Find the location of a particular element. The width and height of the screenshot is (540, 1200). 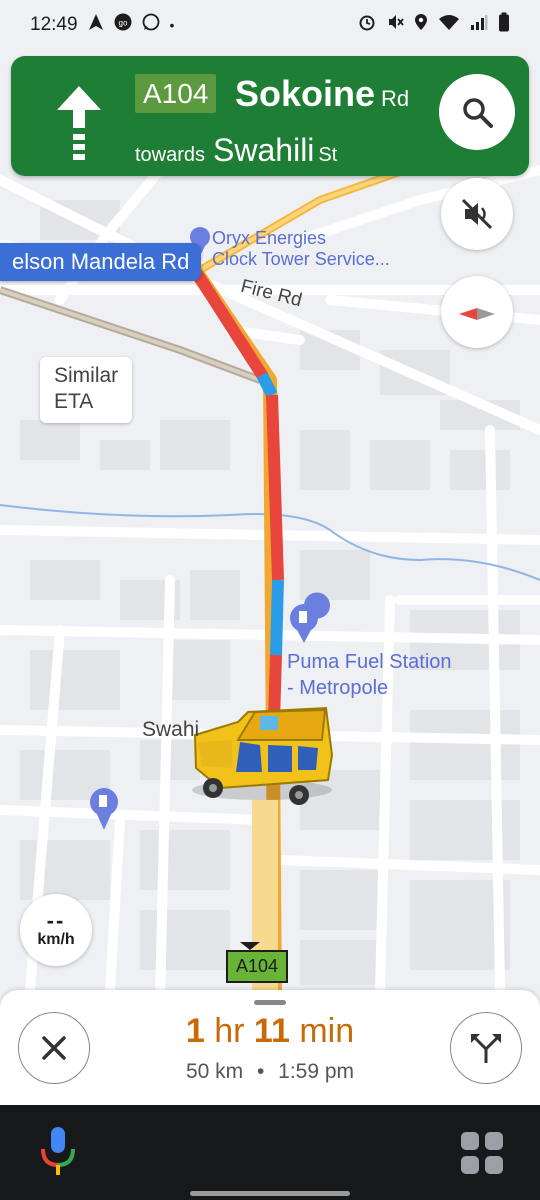

svg-text: go is located at coordinates (122, 23).